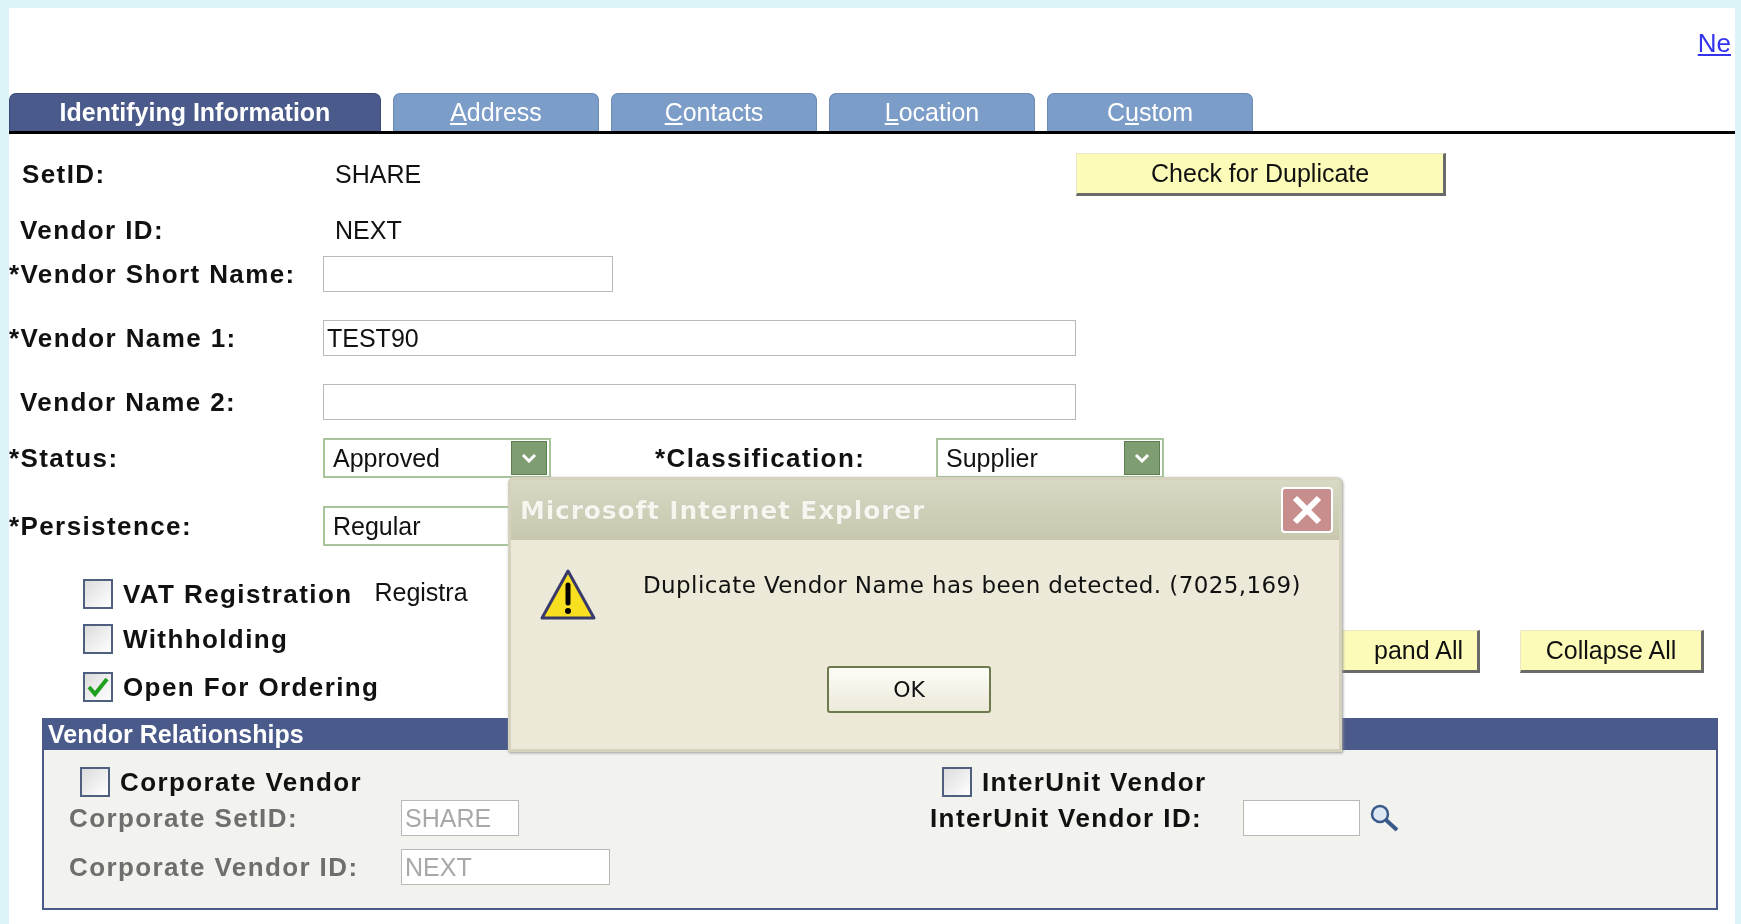  What do you see at coordinates (64, 458) in the screenshot?
I see `field-label: *Status:` at bounding box center [64, 458].